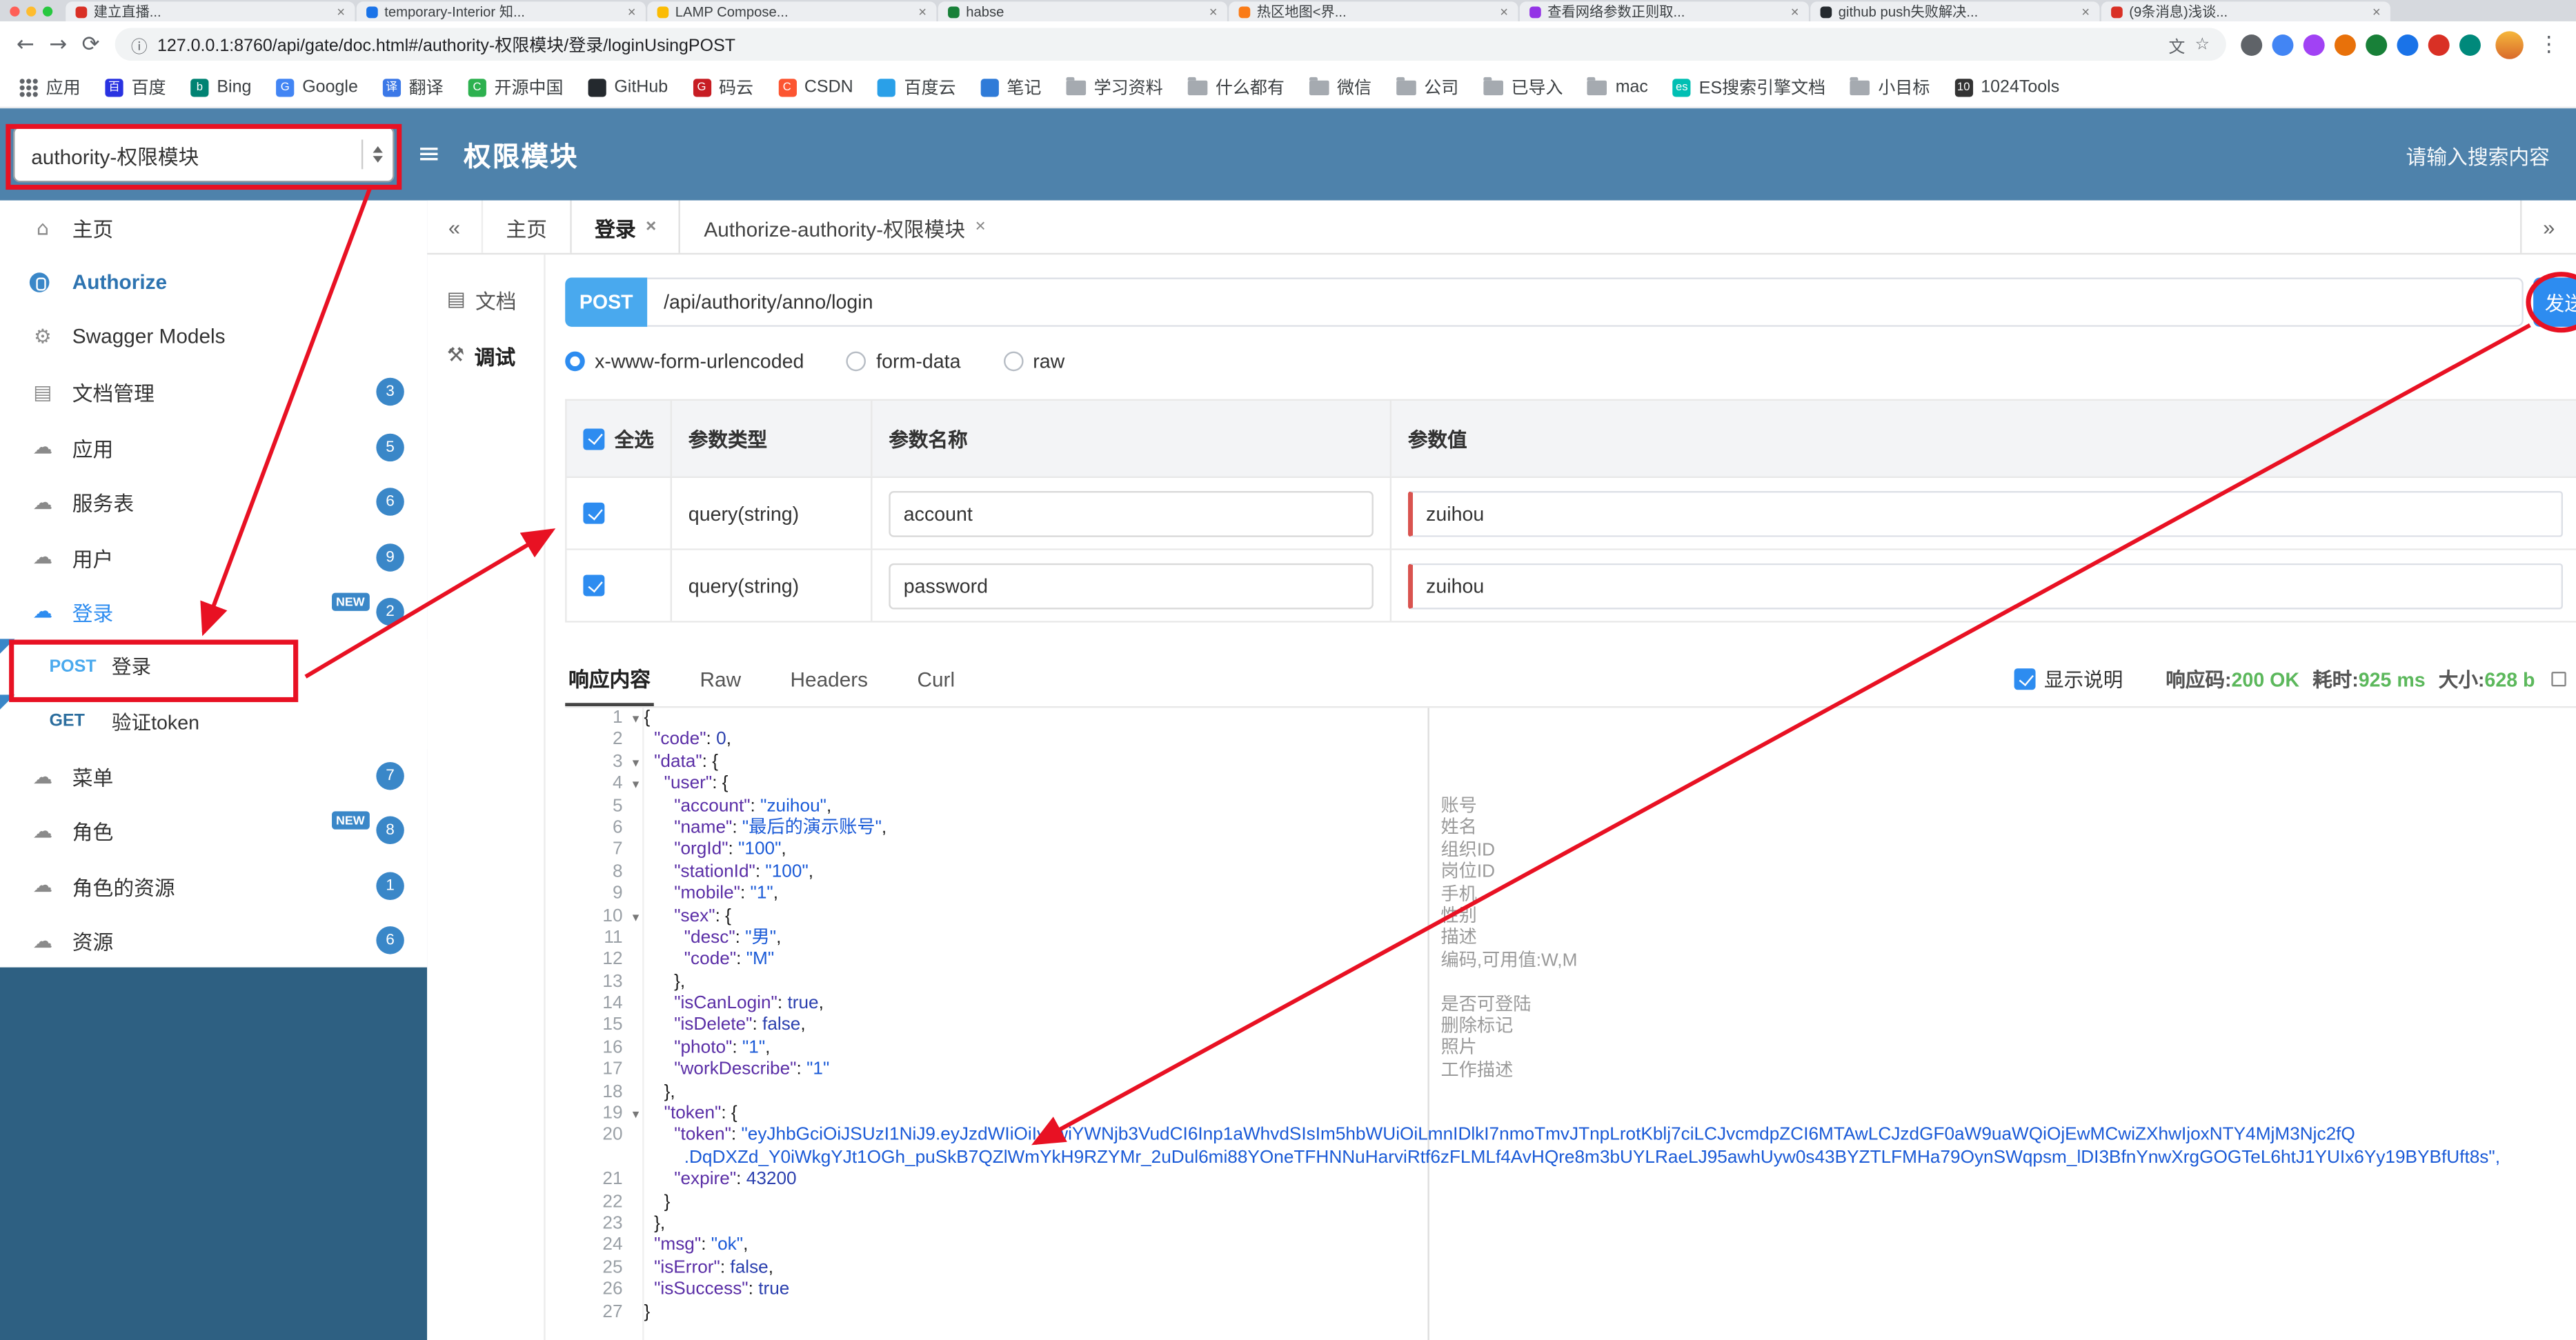  Describe the element at coordinates (903, 361) in the screenshot. I see `content-type-radio: form-data` at that location.